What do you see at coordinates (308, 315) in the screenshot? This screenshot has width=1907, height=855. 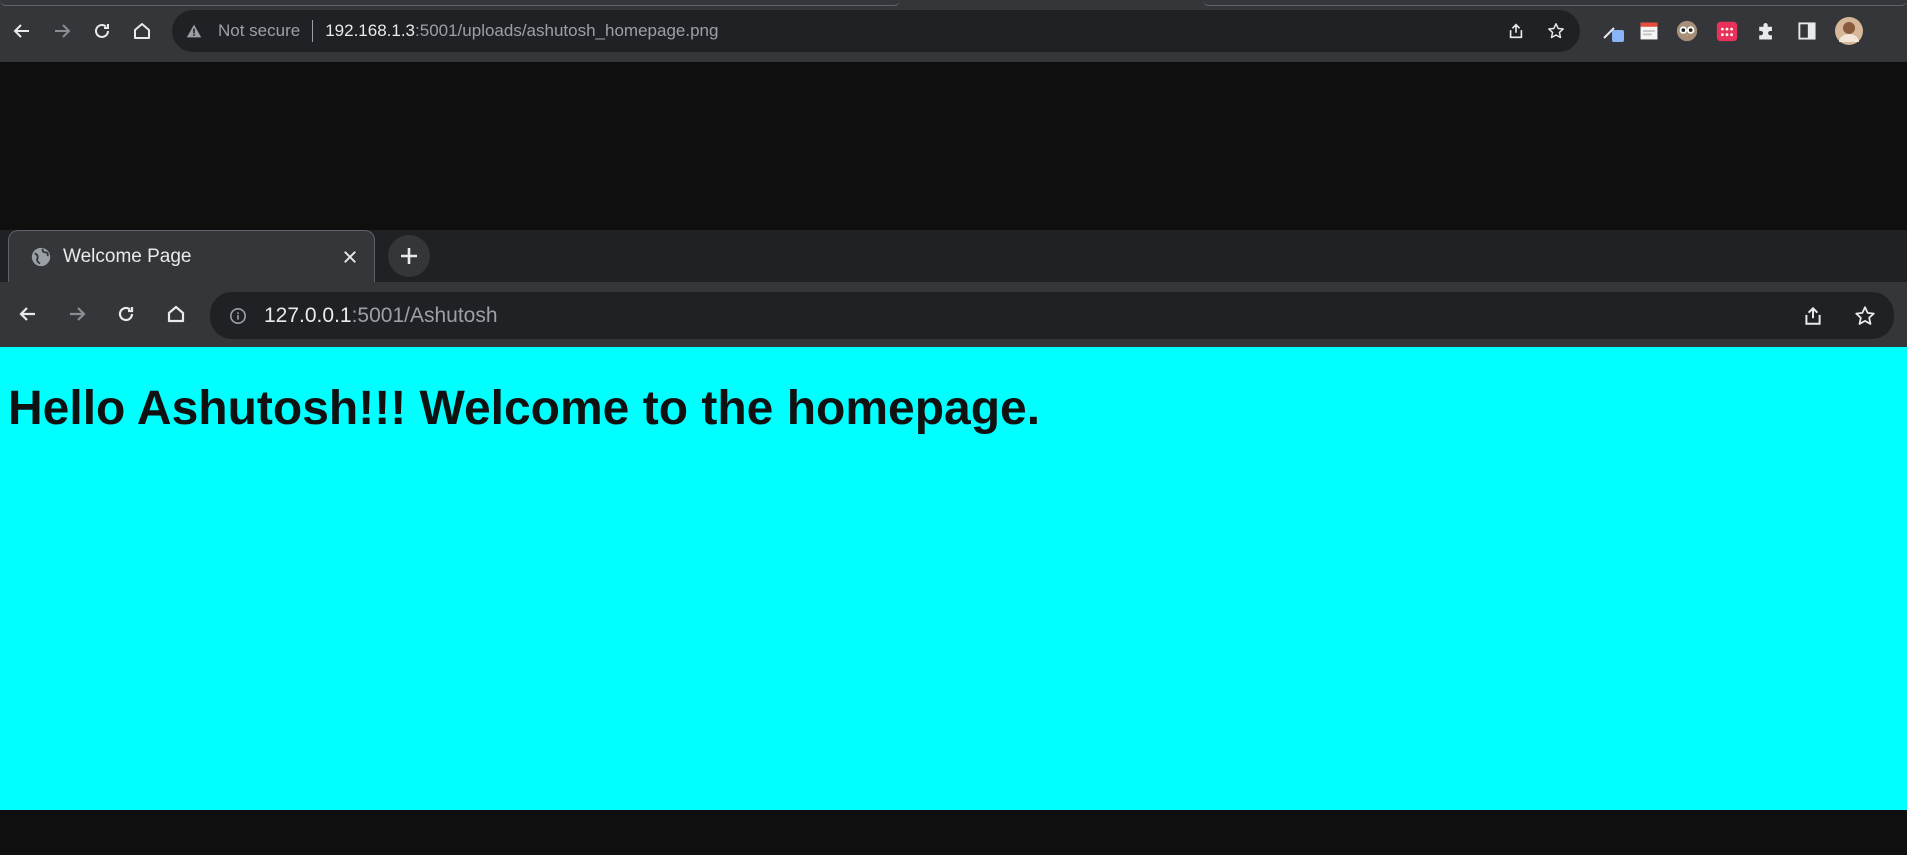 I see `url-host: 127.0.0.1` at bounding box center [308, 315].